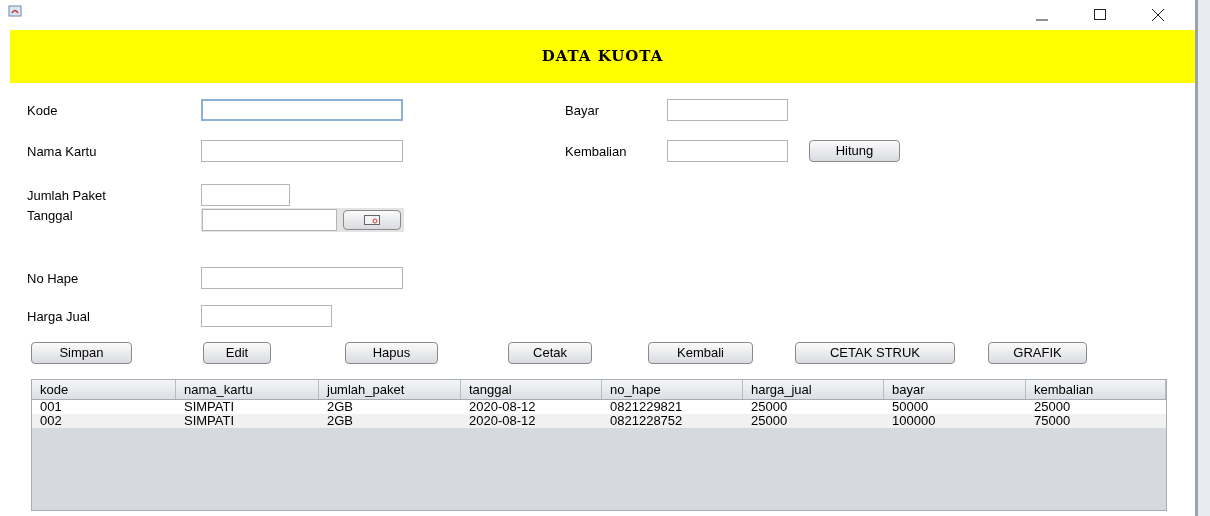 The height and width of the screenshot is (516, 1210). What do you see at coordinates (955, 389) in the screenshot?
I see `column-header: bayar` at bounding box center [955, 389].